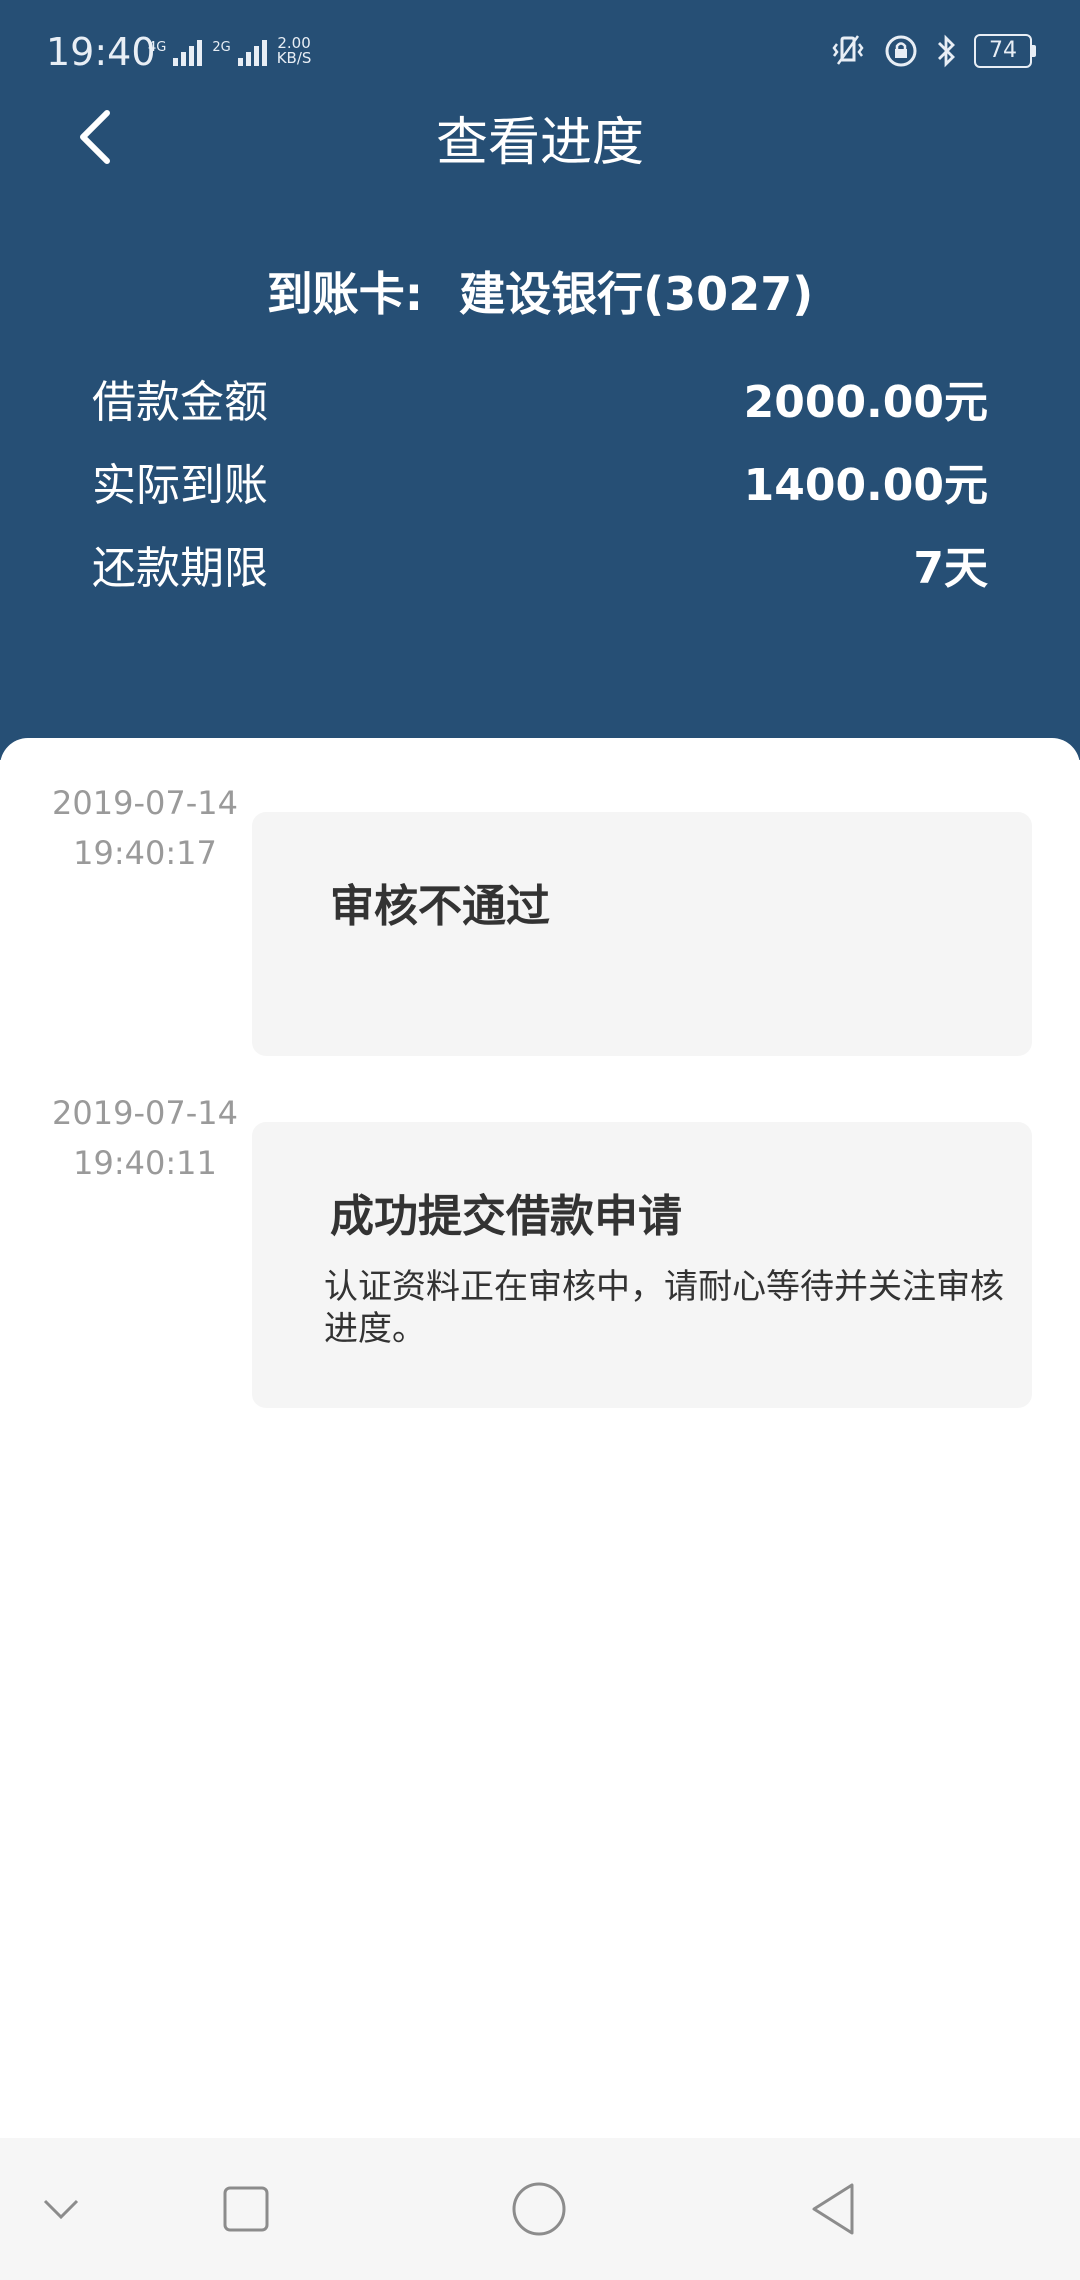  What do you see at coordinates (157, 47) in the screenshot?
I see `signal-4g-label: 4G` at bounding box center [157, 47].